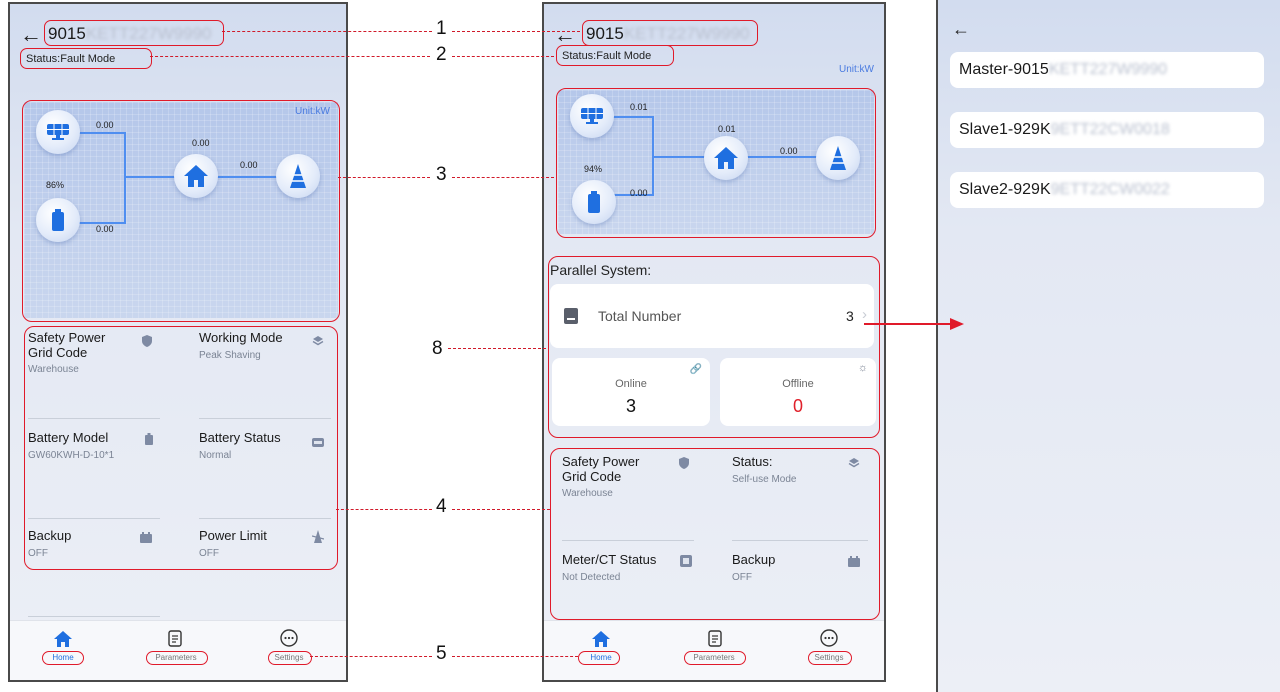  Describe the element at coordinates (441, 28) in the screenshot. I see `callout-1: 1` at that location.